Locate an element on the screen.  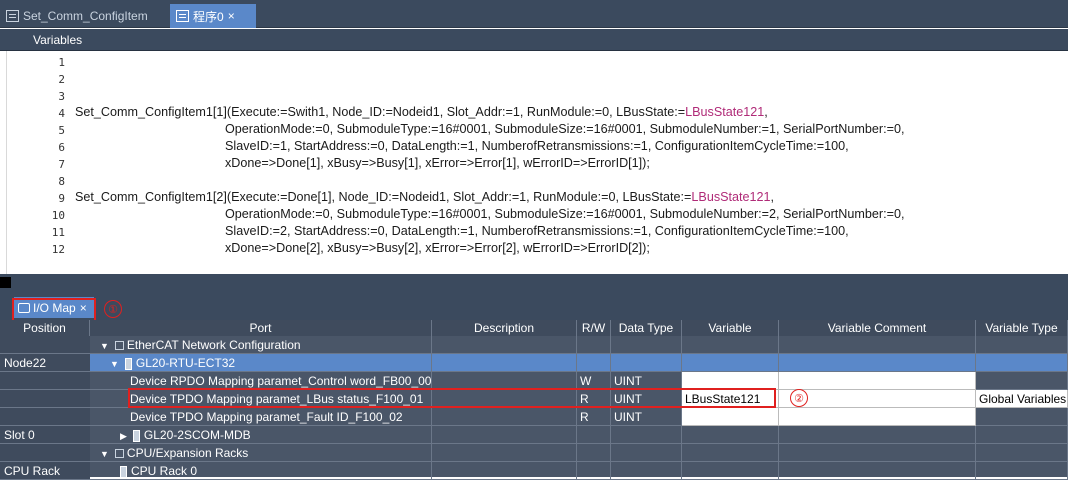
column-header-variable-comment: Variable Comment is located at coordinates (877, 328).